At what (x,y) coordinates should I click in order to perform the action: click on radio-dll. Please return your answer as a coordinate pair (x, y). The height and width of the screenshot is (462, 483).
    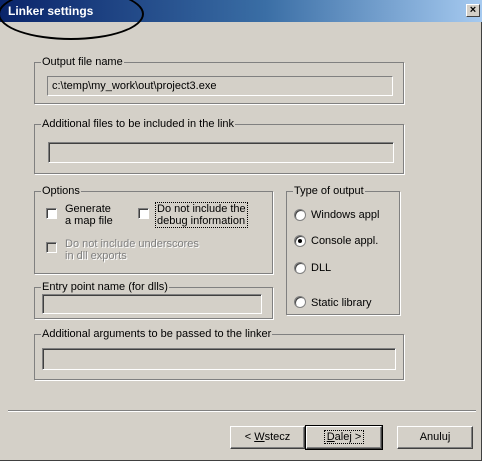
    Looking at the image, I should click on (300, 268).